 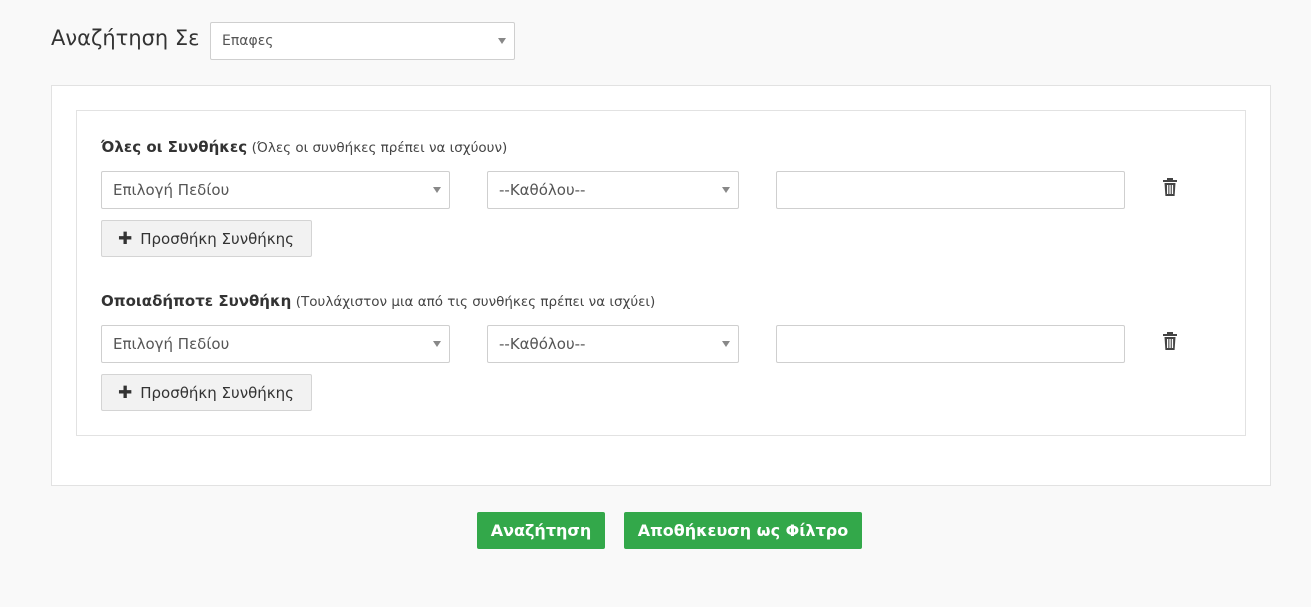 I want to click on any-operator-select: --Καθόλου--, so click(x=613, y=344).